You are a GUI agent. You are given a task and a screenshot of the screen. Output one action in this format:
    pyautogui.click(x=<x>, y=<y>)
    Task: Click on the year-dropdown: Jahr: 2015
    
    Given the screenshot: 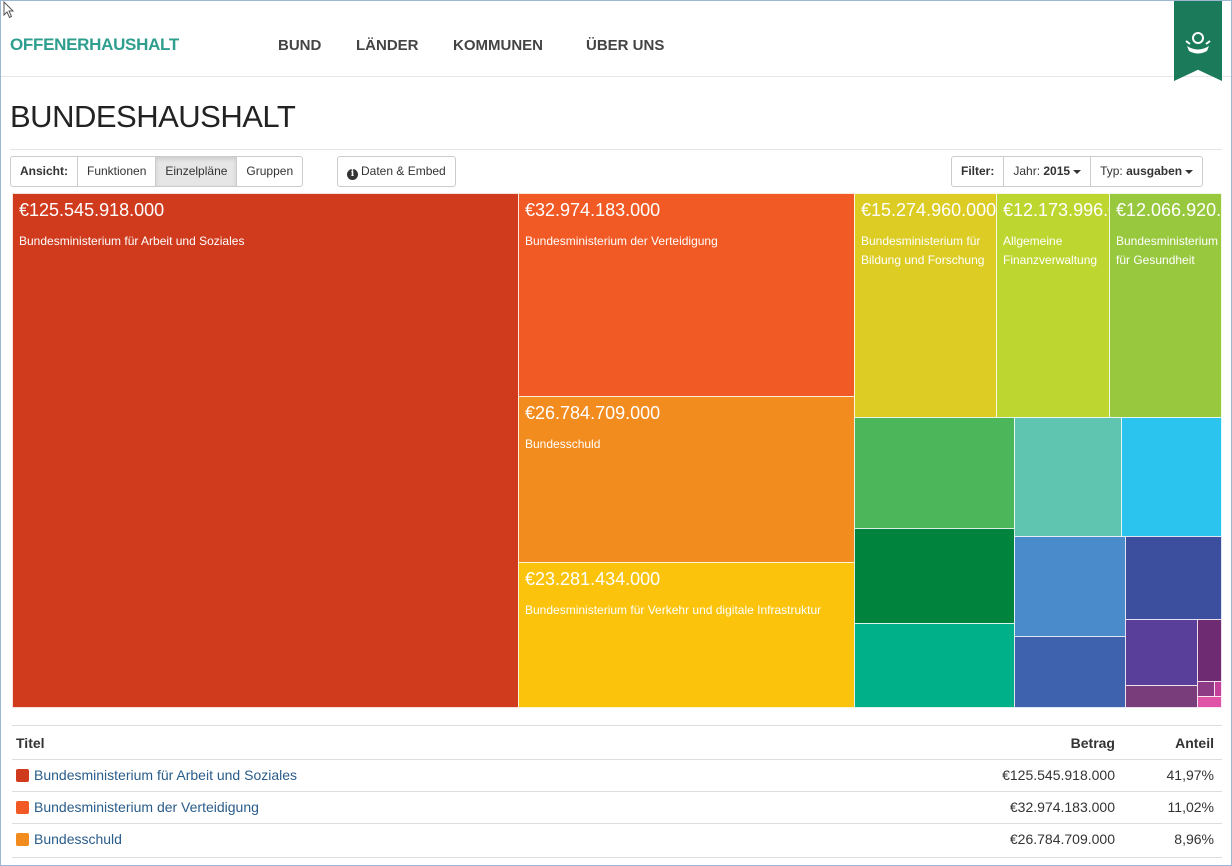 What is the action you would take?
    pyautogui.click(x=1047, y=171)
    